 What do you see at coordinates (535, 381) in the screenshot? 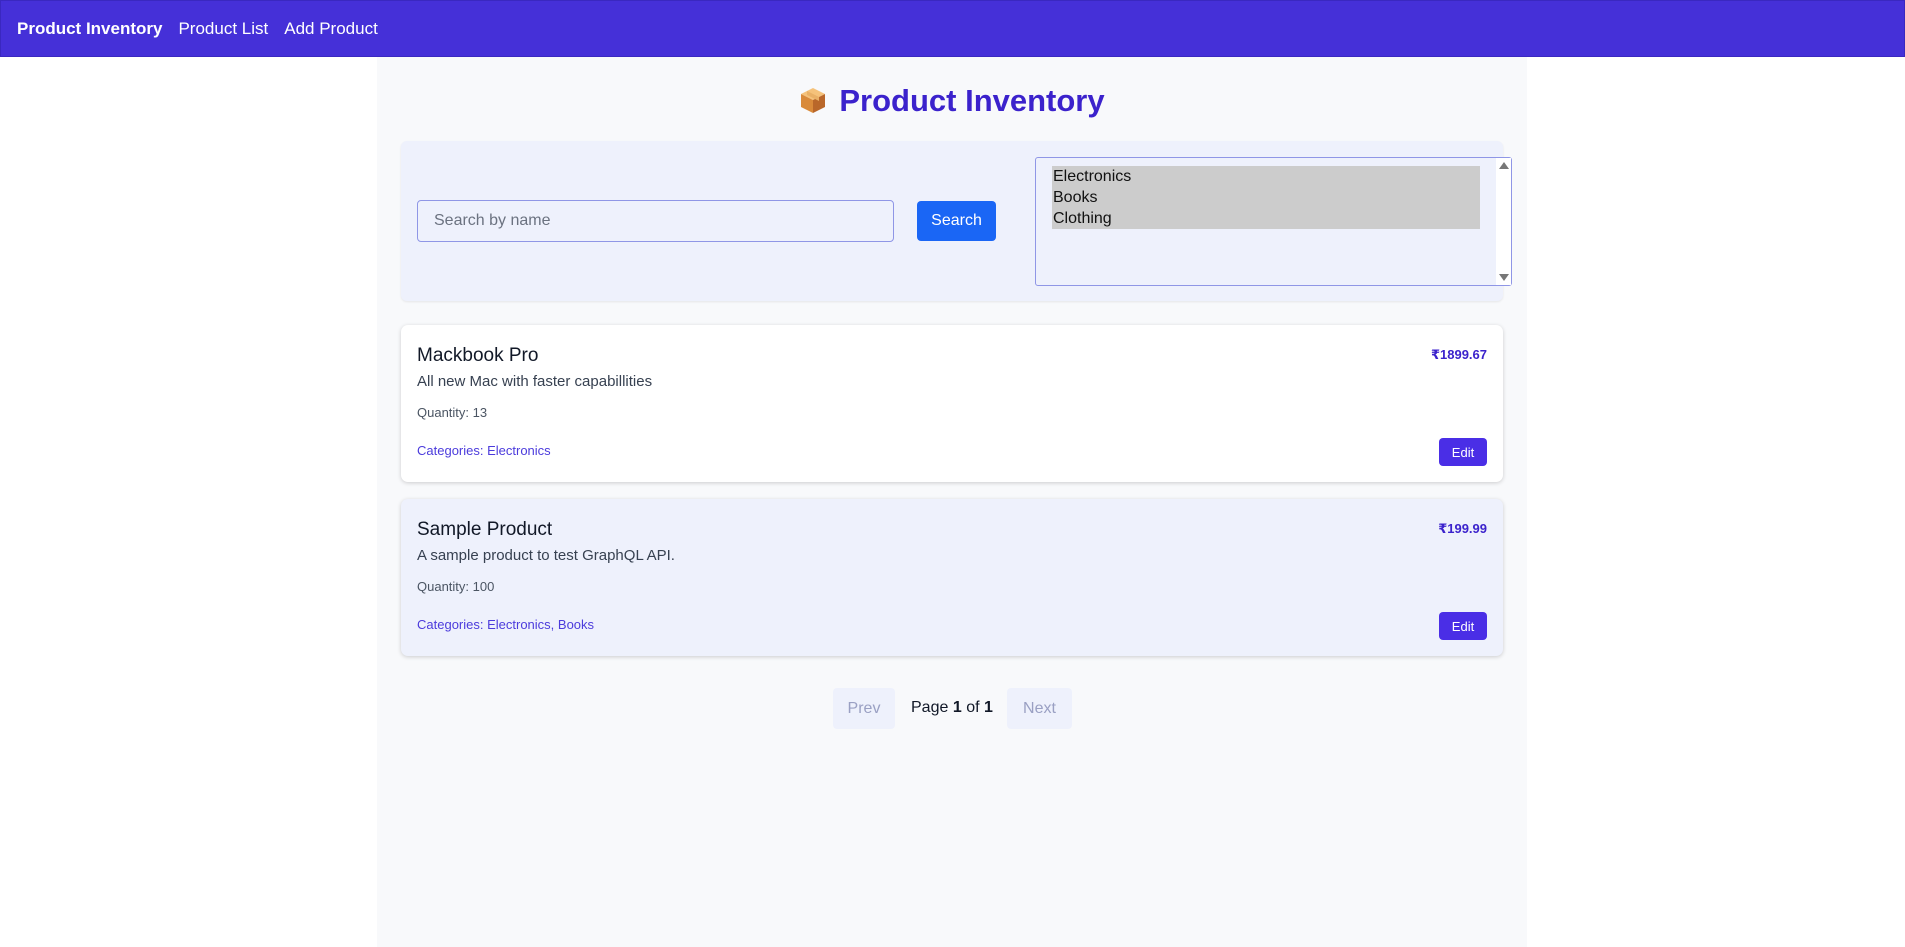
I see `product-description: All new Mac with faster capabillities` at bounding box center [535, 381].